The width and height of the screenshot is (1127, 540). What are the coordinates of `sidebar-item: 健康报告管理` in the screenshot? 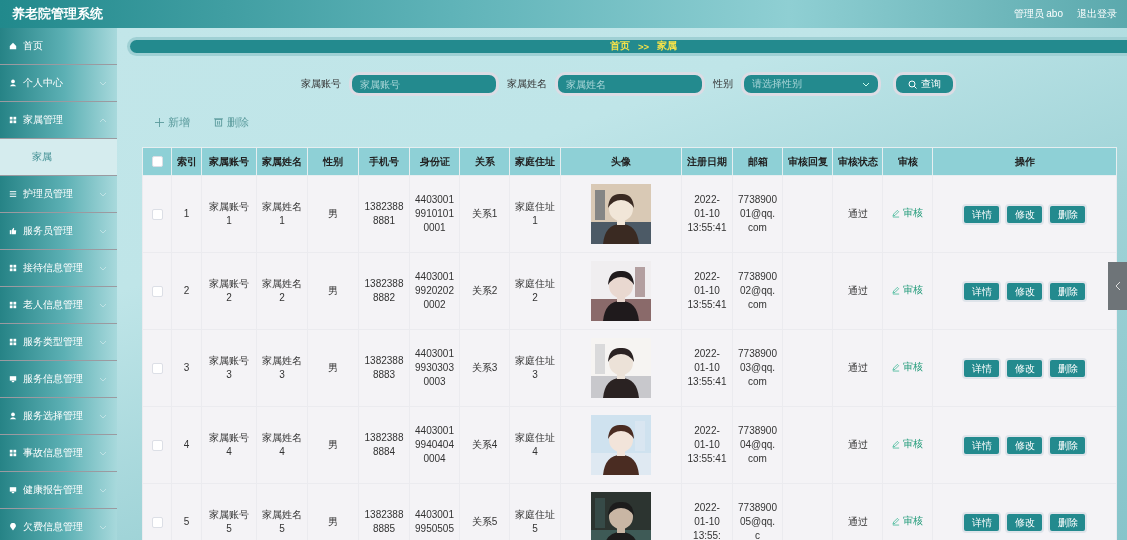 It's located at (58, 490).